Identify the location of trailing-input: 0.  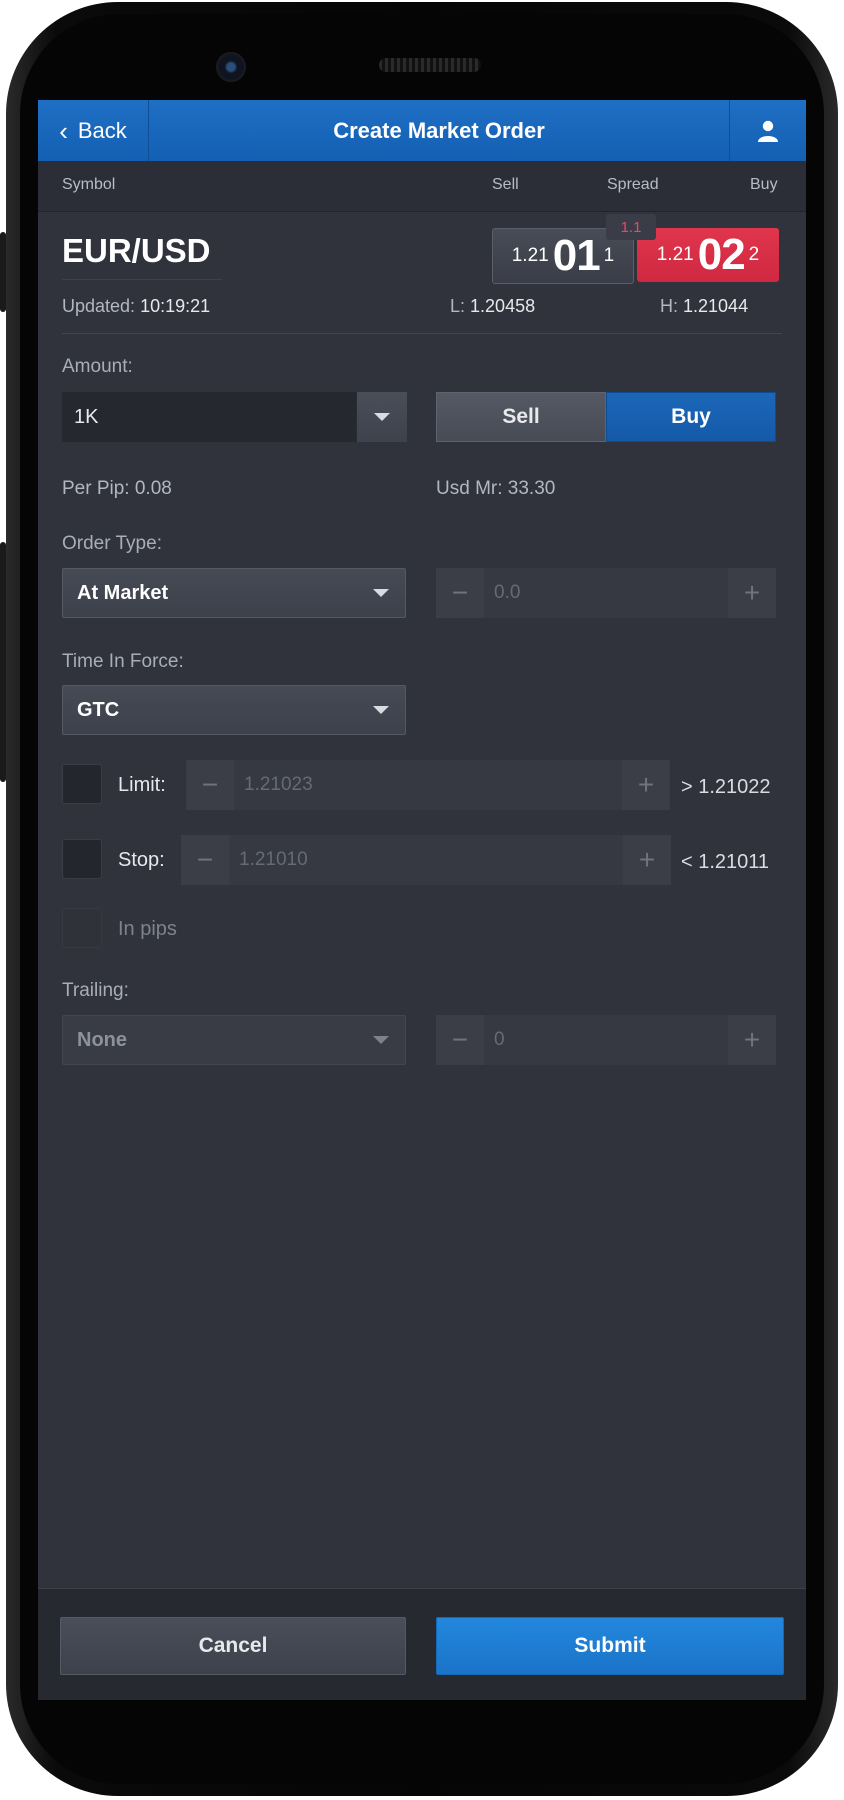
(606, 1040).